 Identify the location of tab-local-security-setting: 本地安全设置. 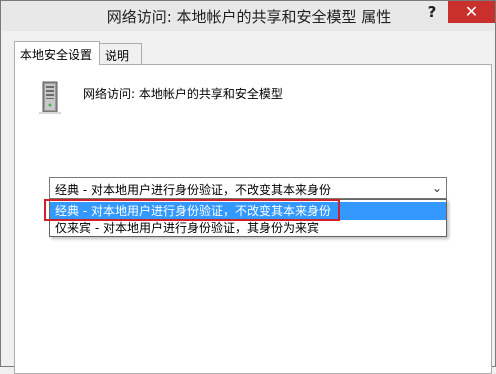
(57, 53).